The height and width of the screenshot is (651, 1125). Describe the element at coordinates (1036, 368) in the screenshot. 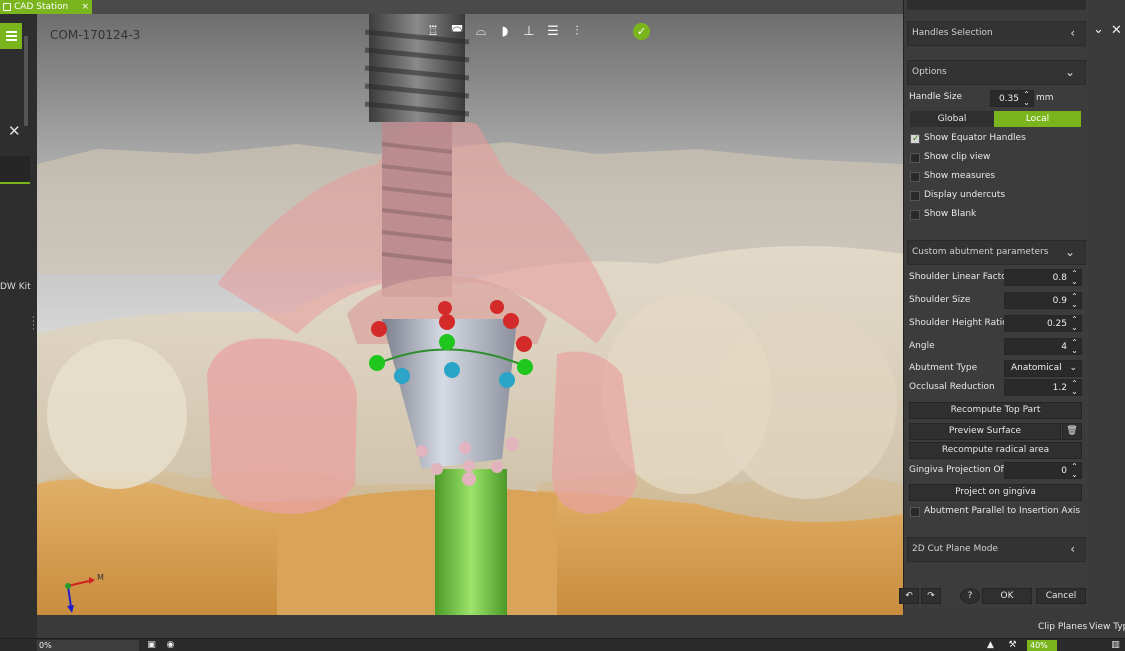

I see `abutment-type-value: Anatomical` at that location.